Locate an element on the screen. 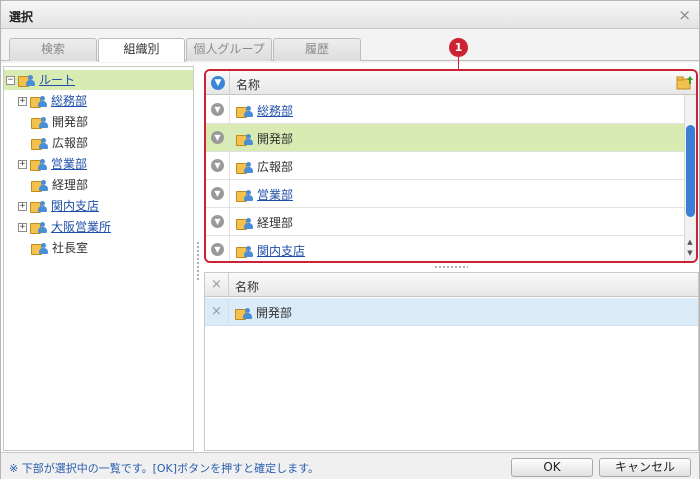 The image size is (700, 479). tree-item: 経理部 is located at coordinates (59, 185).